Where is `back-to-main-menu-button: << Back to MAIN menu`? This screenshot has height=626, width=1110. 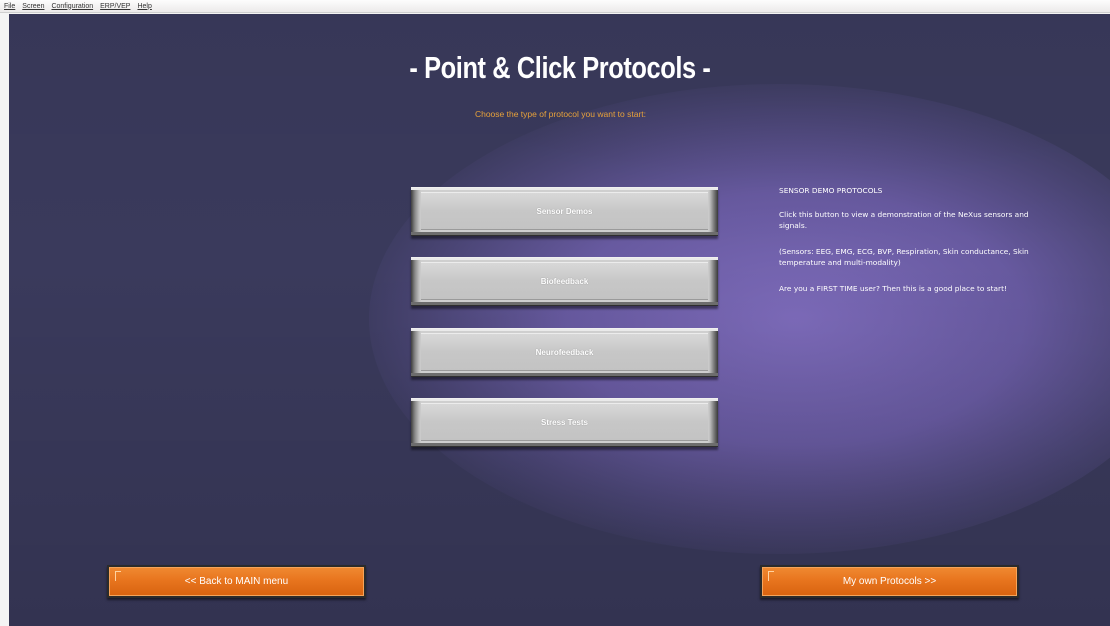
back-to-main-menu-button: << Back to MAIN menu is located at coordinates (236, 581).